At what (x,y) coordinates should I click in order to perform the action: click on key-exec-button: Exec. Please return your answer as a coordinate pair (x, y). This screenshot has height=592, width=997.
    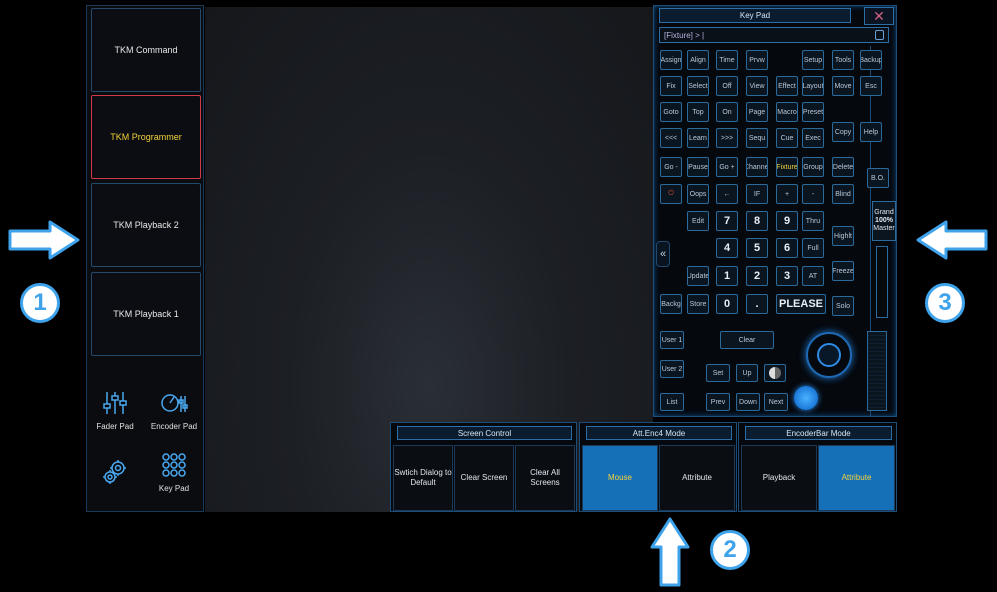
    Looking at the image, I should click on (813, 138).